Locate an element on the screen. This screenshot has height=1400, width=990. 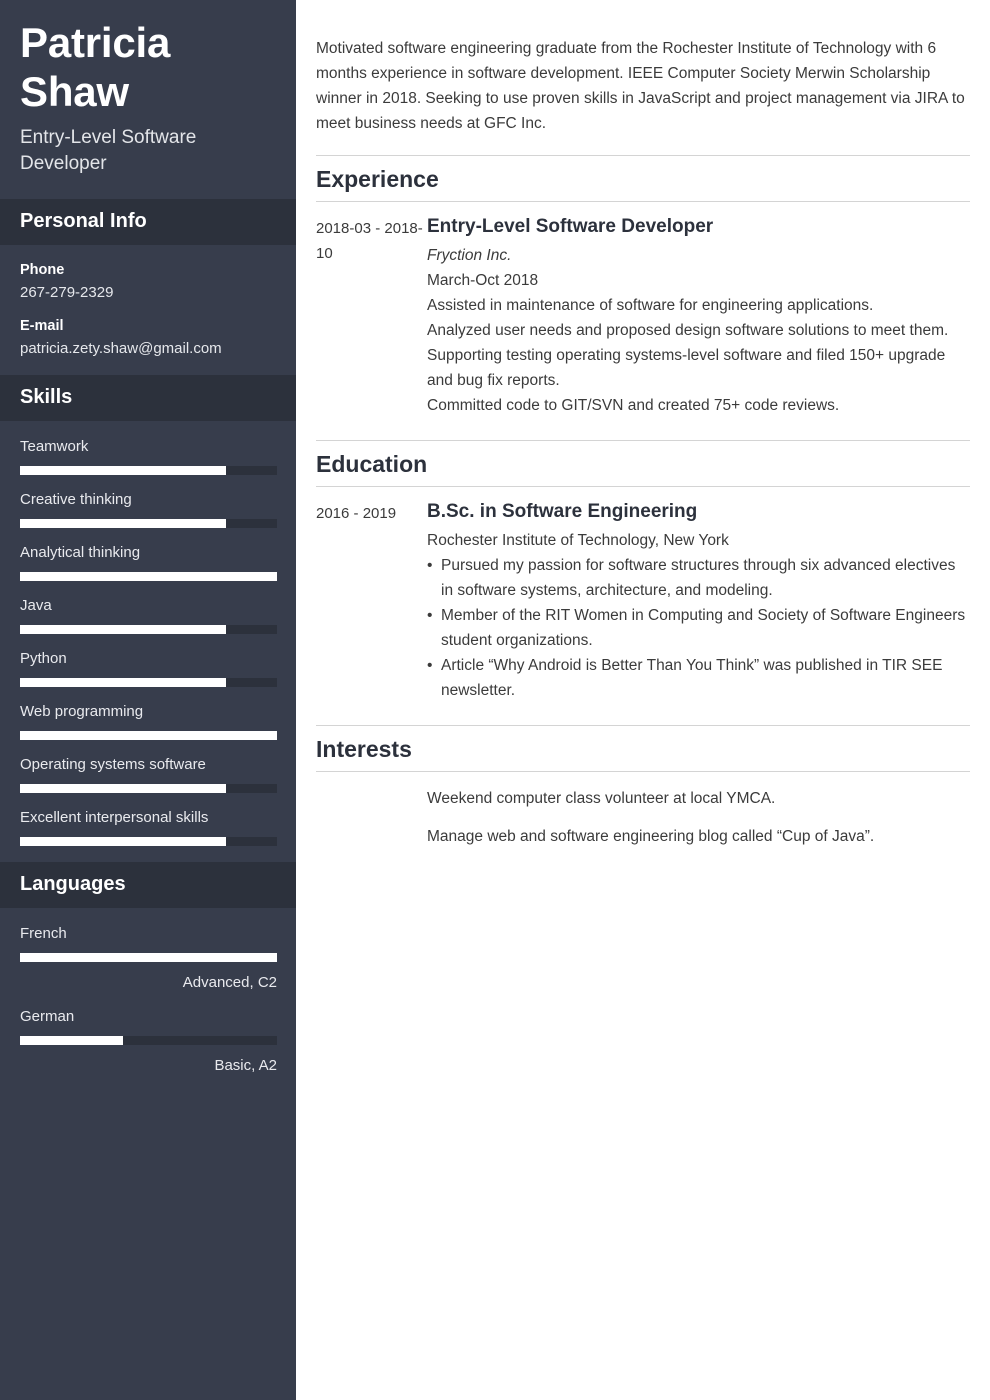
skills-heading: Skills is located at coordinates (46, 397).